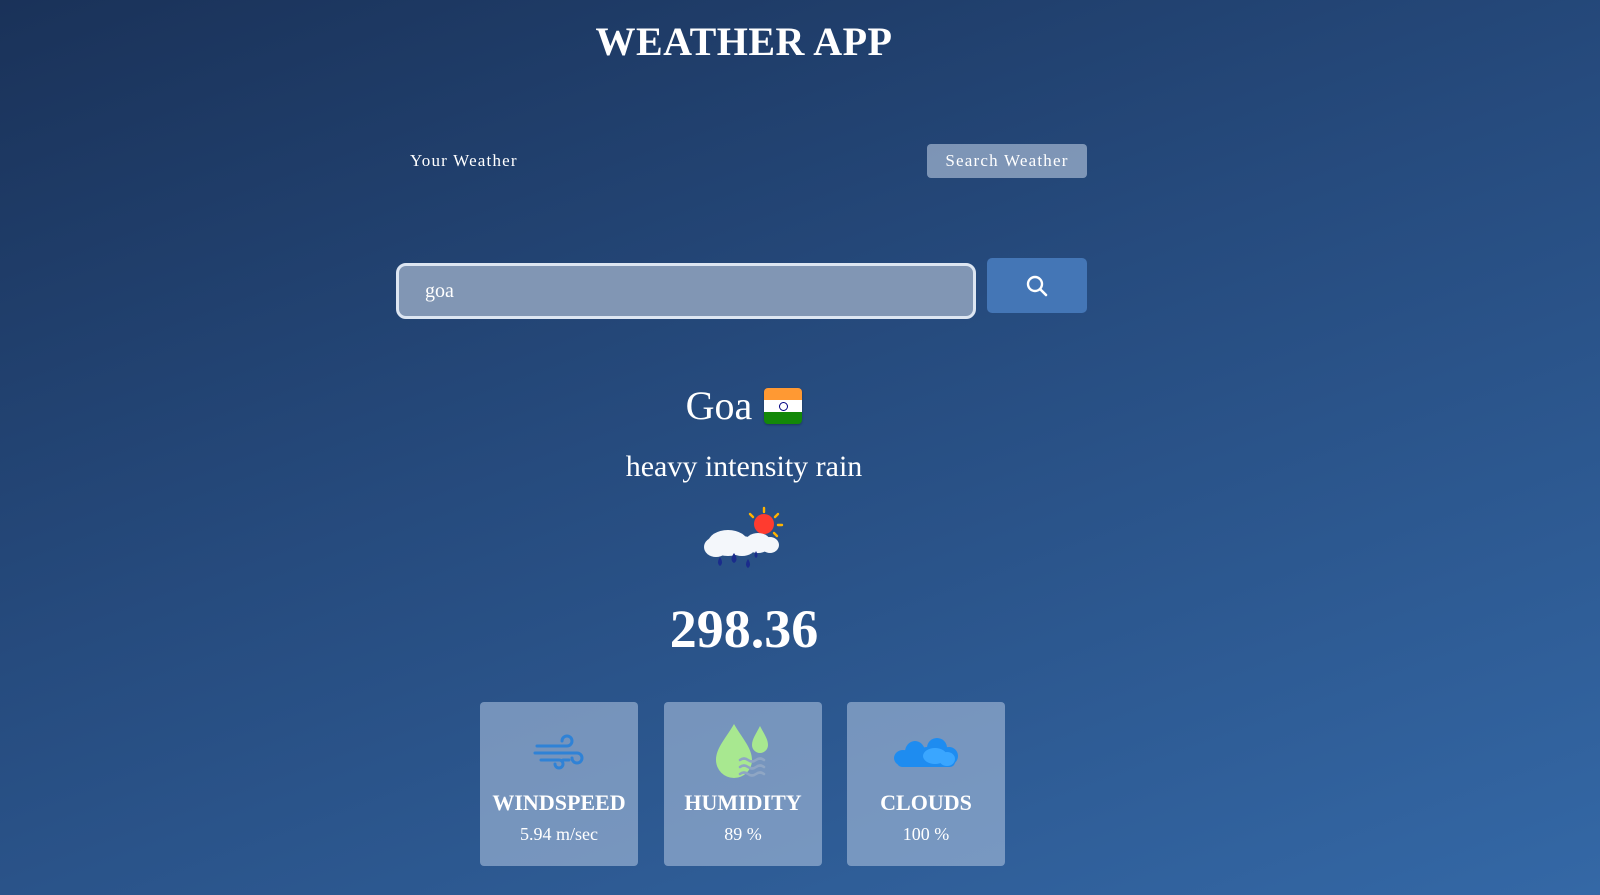 Image resolution: width=1600 pixels, height=895 pixels. Describe the element at coordinates (926, 834) in the screenshot. I see `clouds-value: 100 %` at that location.